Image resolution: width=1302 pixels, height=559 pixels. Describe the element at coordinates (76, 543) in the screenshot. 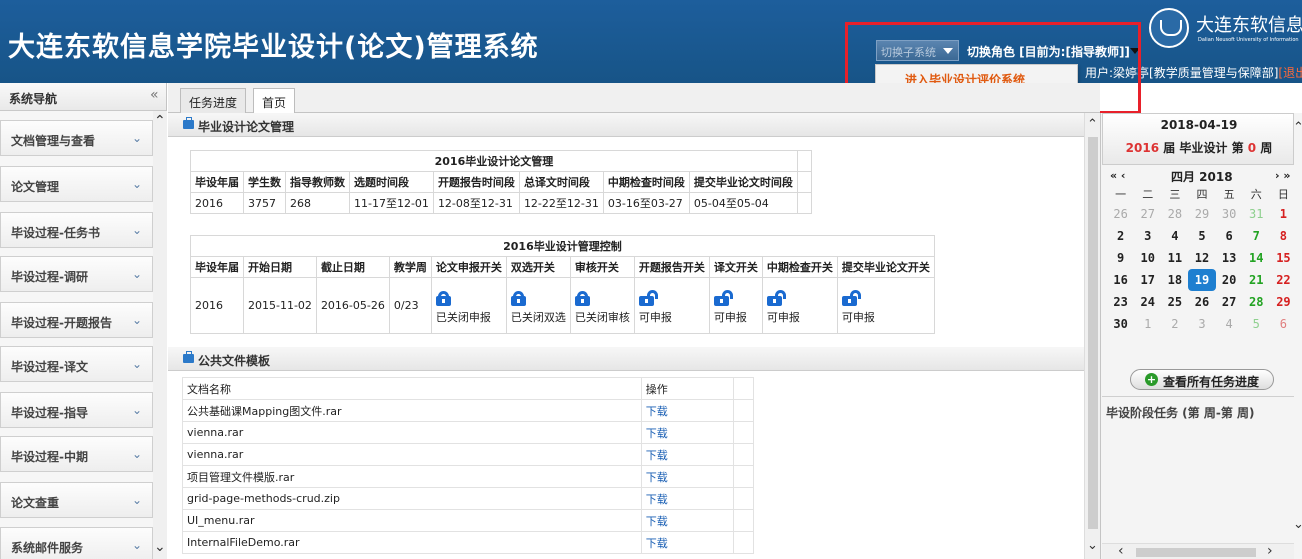

I see `sidebar-item-mail-service: 系统邮件服务 ⌄` at that location.